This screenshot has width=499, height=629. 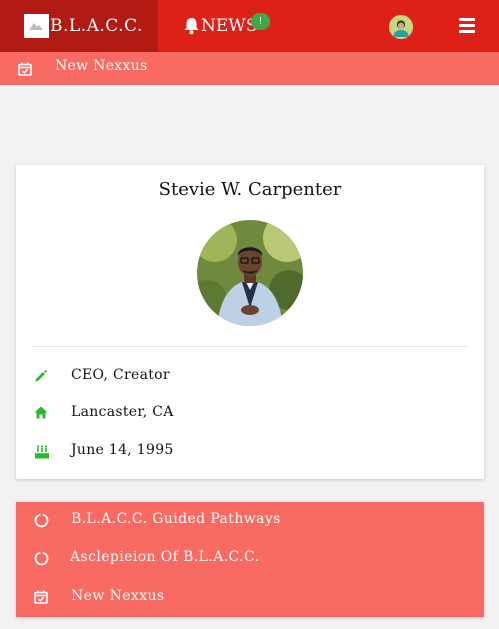 I want to click on brand-name: B.L.A.C.C., so click(x=96, y=26).